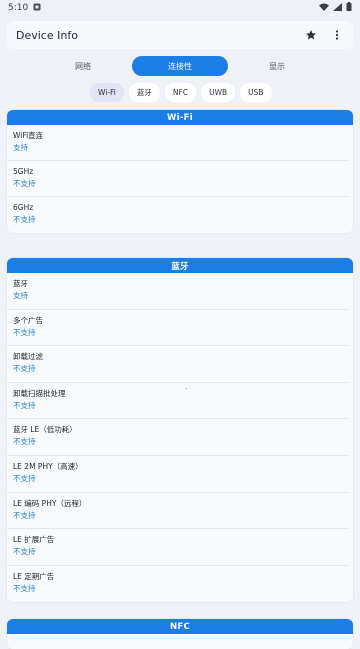  Describe the element at coordinates (83, 66) in the screenshot. I see `tab-network: 网络` at that location.